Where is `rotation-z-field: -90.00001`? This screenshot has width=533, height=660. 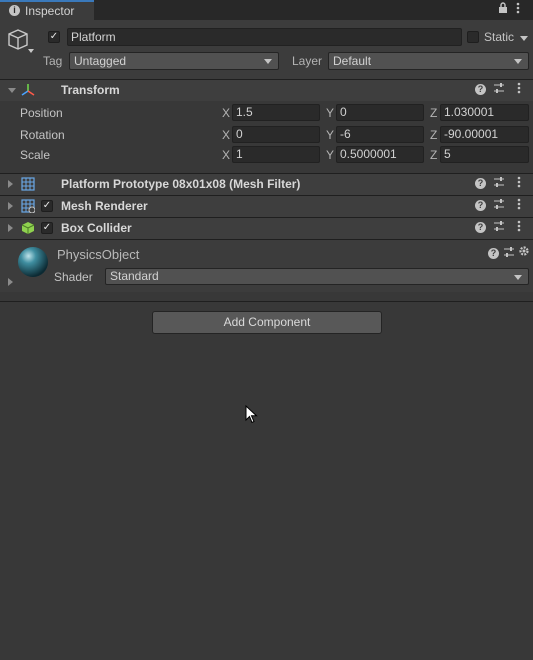 rotation-z-field: -90.00001 is located at coordinates (484, 134).